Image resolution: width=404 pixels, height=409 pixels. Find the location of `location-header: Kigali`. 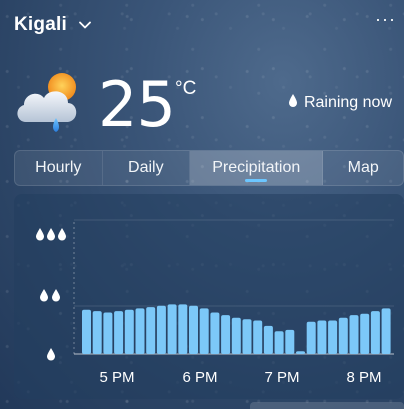

location-header: Kigali is located at coordinates (53, 25).